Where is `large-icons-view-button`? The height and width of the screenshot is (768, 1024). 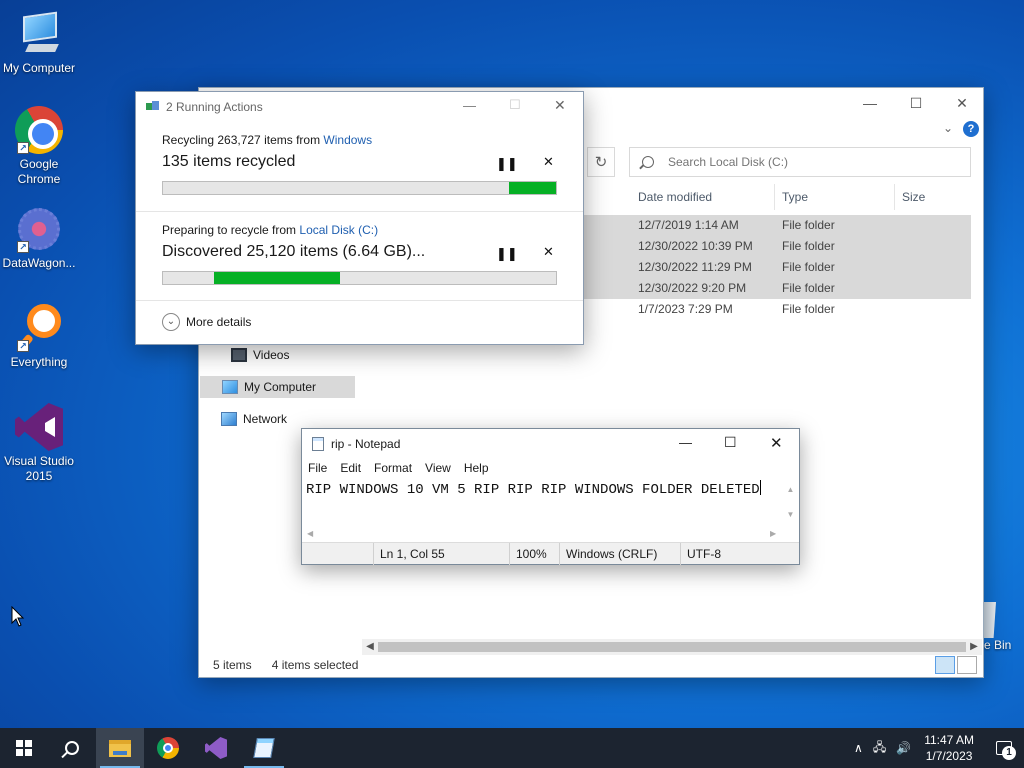
large-icons-view-button is located at coordinates (967, 665).